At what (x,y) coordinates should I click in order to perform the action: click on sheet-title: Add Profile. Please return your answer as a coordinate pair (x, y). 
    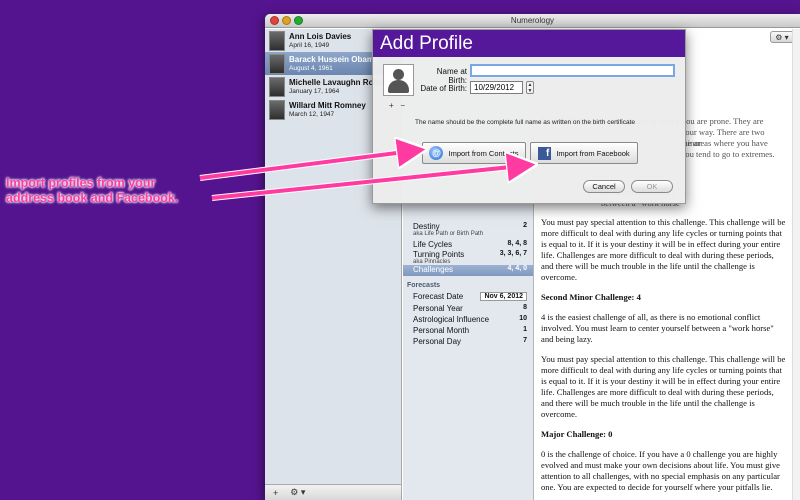
    Looking at the image, I should click on (529, 43).